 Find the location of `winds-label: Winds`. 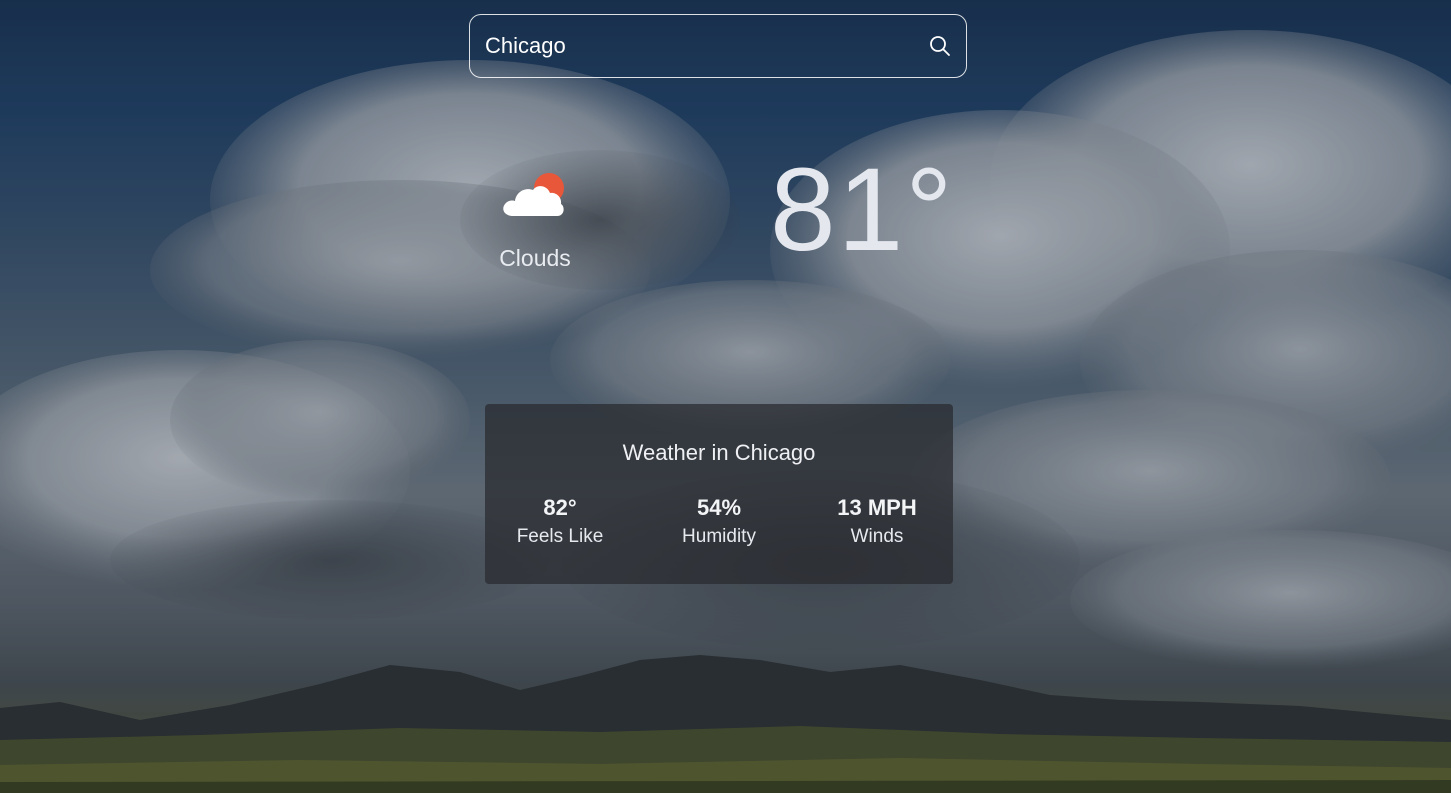

winds-label: Winds is located at coordinates (877, 536).